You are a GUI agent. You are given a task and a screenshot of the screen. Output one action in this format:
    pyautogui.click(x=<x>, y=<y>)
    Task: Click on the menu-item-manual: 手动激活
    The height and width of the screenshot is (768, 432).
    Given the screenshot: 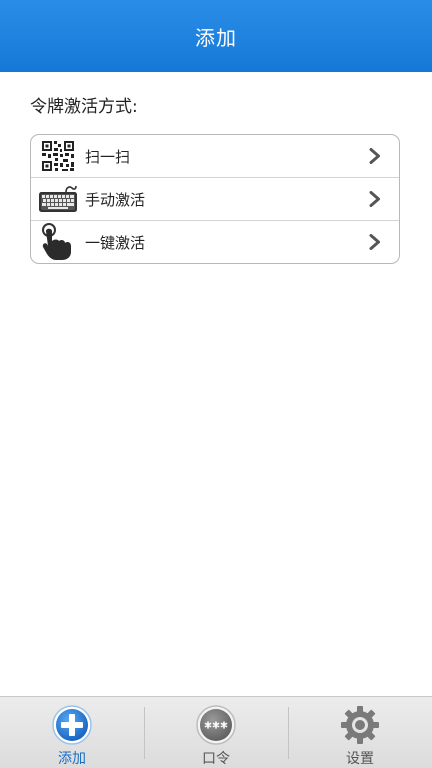 What is the action you would take?
    pyautogui.click(x=215, y=199)
    